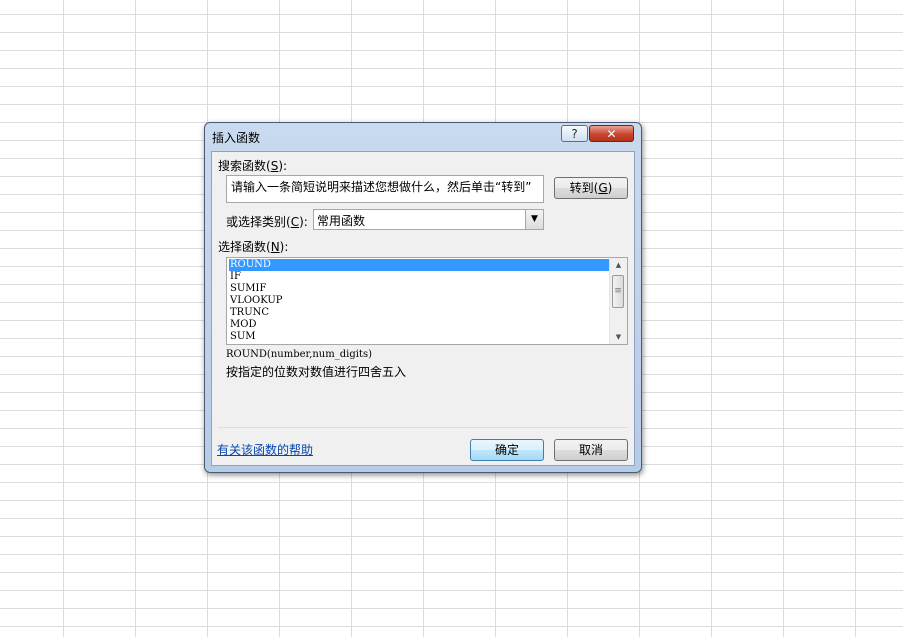  What do you see at coordinates (419, 313) in the screenshot?
I see `list-item: TRUNC` at bounding box center [419, 313].